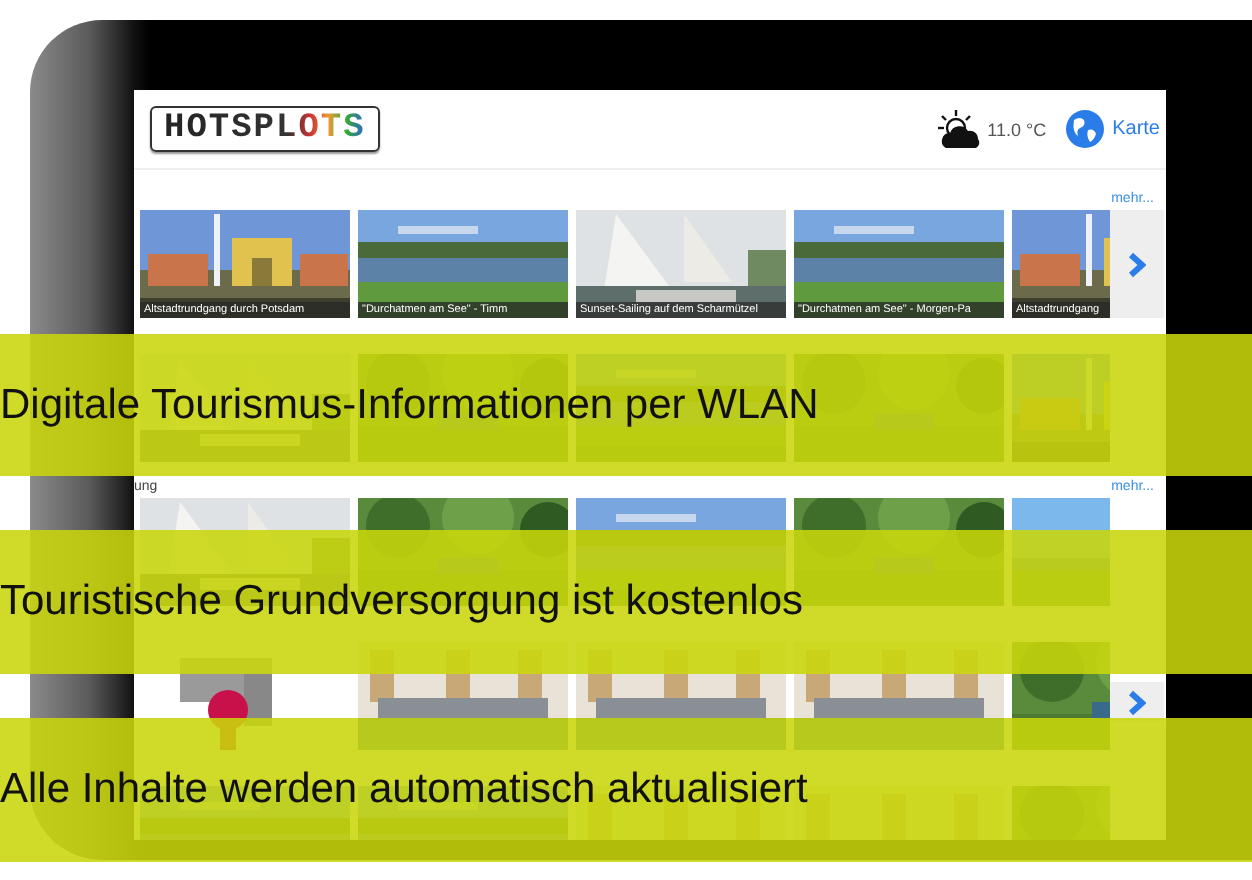  What do you see at coordinates (1085, 129) in the screenshot?
I see `globe-icon` at bounding box center [1085, 129].